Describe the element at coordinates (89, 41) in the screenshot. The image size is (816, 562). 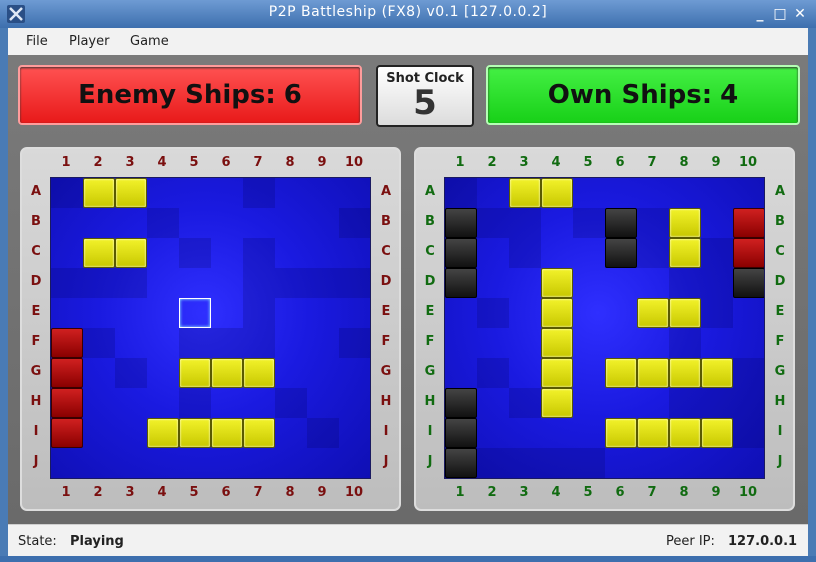
I see `menu-player: Player` at that location.